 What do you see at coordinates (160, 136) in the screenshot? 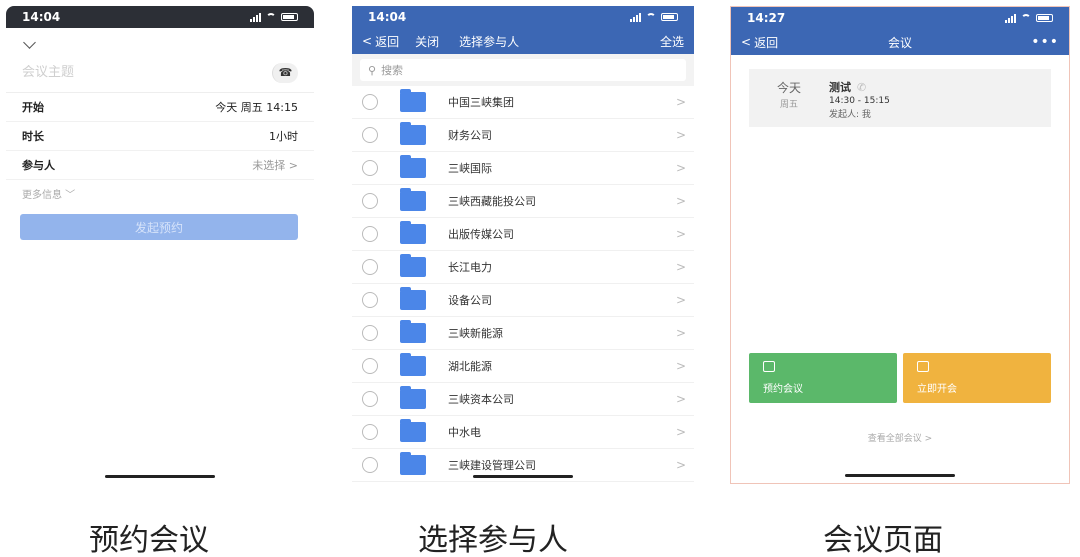
I see `duration-row: 时长 1小时` at bounding box center [160, 136].